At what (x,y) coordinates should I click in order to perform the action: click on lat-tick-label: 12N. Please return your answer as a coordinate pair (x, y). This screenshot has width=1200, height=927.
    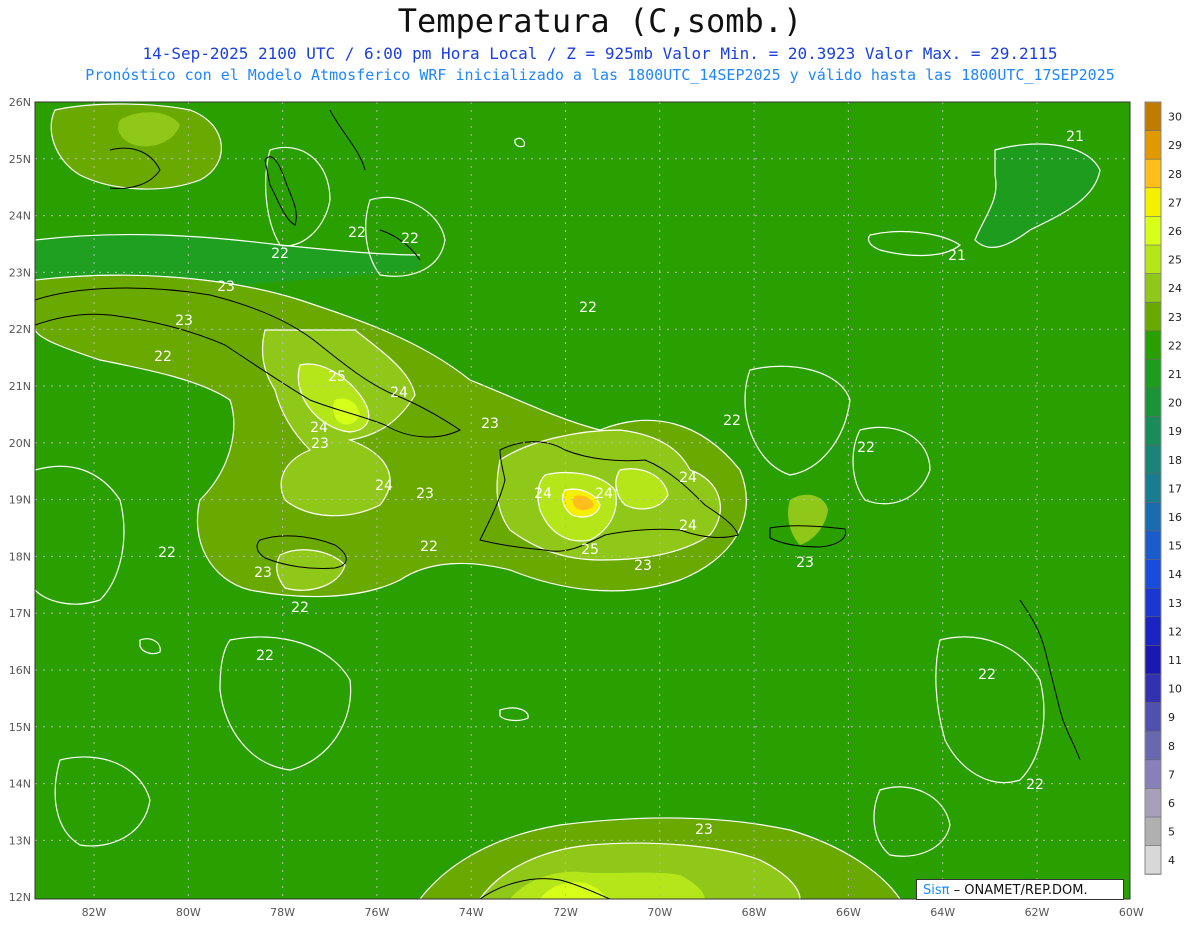
    Looking at the image, I should click on (20, 897).